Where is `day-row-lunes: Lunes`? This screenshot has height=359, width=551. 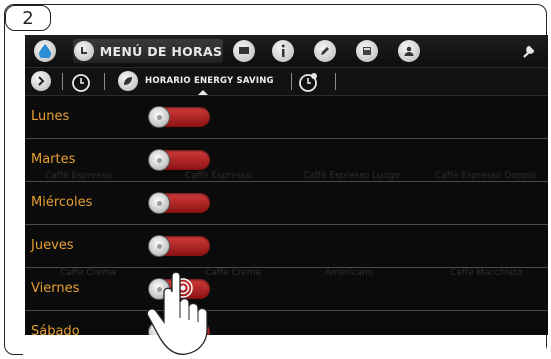 day-row-lunes: Lunes is located at coordinates (286, 117).